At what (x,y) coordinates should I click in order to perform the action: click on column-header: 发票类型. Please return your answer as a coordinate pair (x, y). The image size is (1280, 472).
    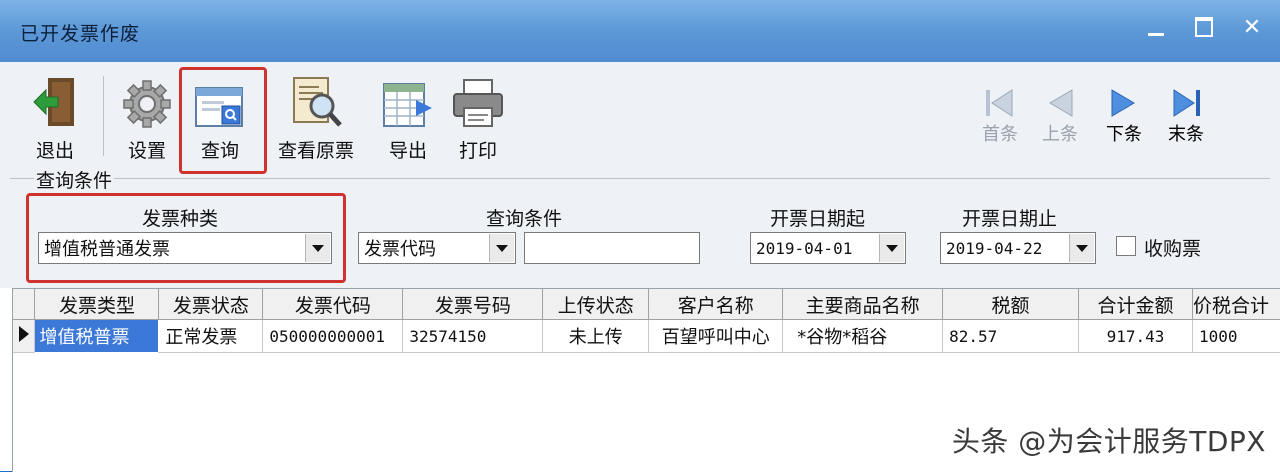
    Looking at the image, I should click on (97, 304).